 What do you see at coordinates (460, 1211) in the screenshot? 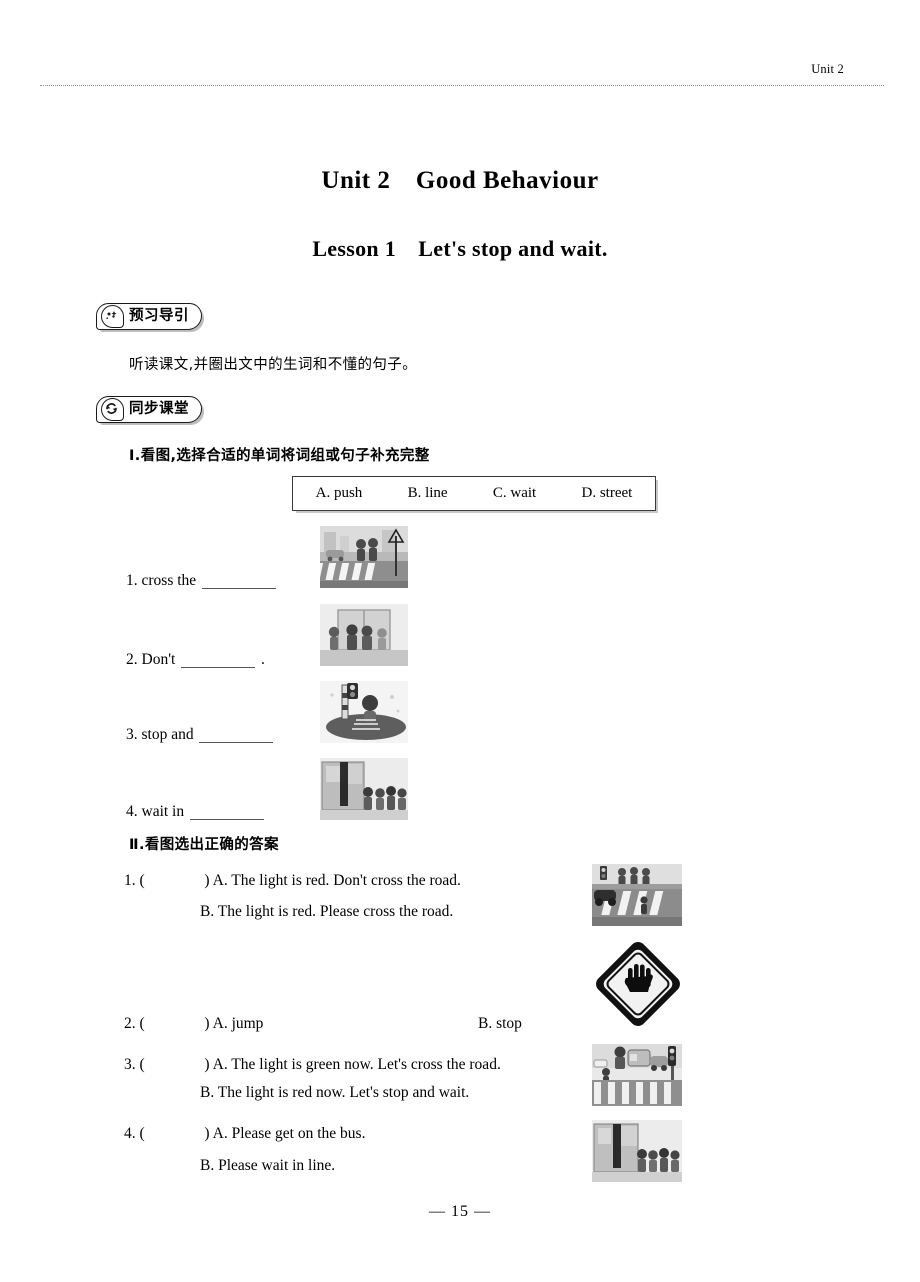
I see `page-number: — 15 —` at bounding box center [460, 1211].